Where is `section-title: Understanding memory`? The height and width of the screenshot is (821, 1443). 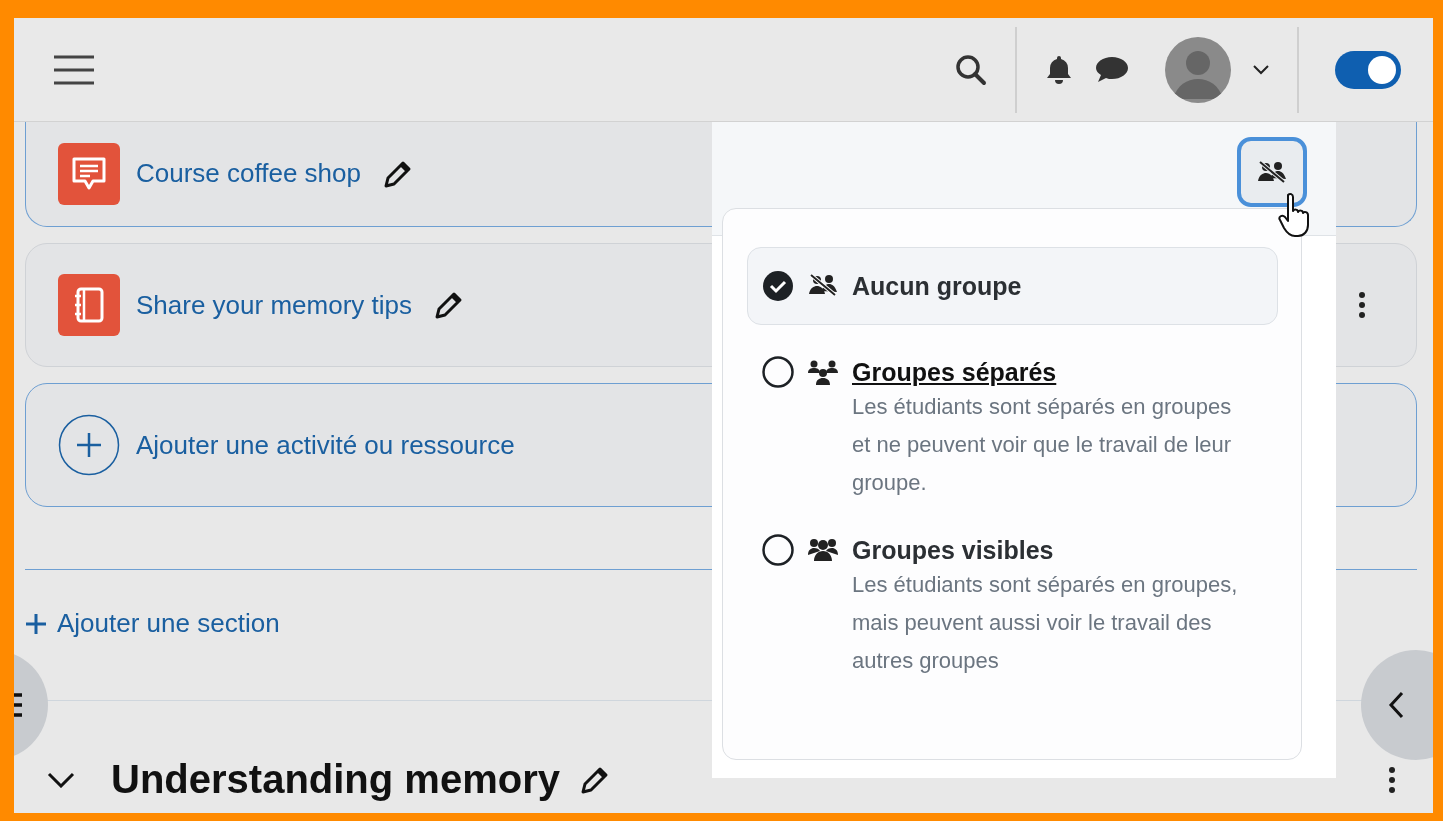 section-title: Understanding memory is located at coordinates (335, 779).